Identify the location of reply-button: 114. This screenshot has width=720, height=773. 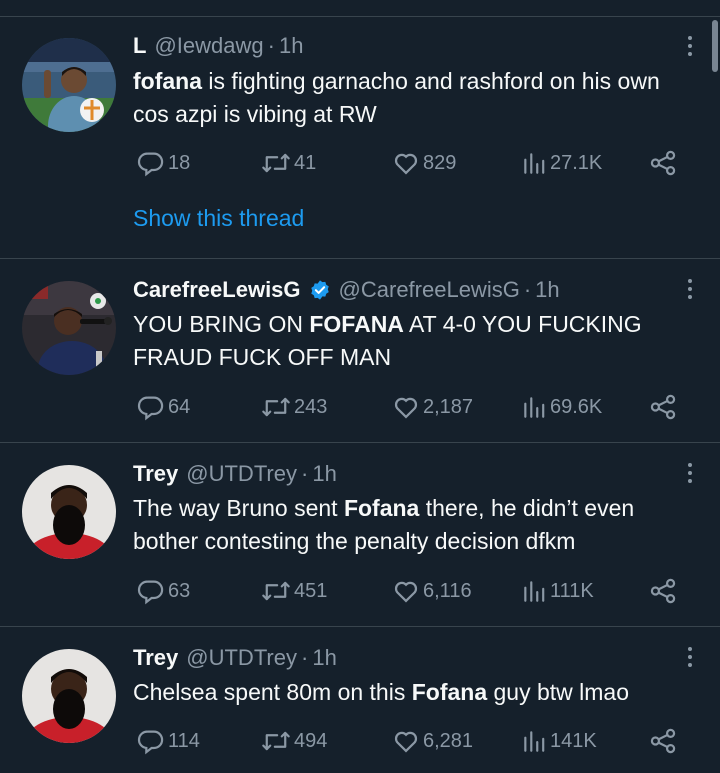
(168, 741).